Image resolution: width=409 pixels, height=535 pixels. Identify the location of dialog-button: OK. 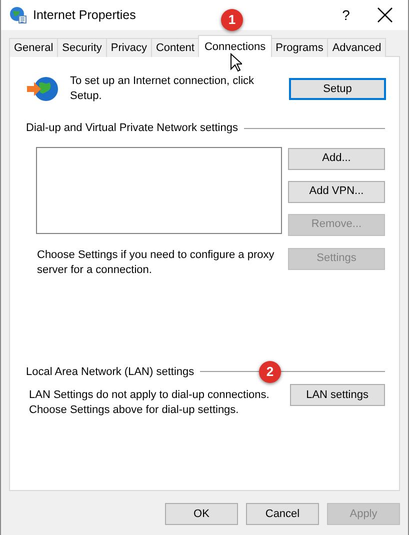
(201, 514).